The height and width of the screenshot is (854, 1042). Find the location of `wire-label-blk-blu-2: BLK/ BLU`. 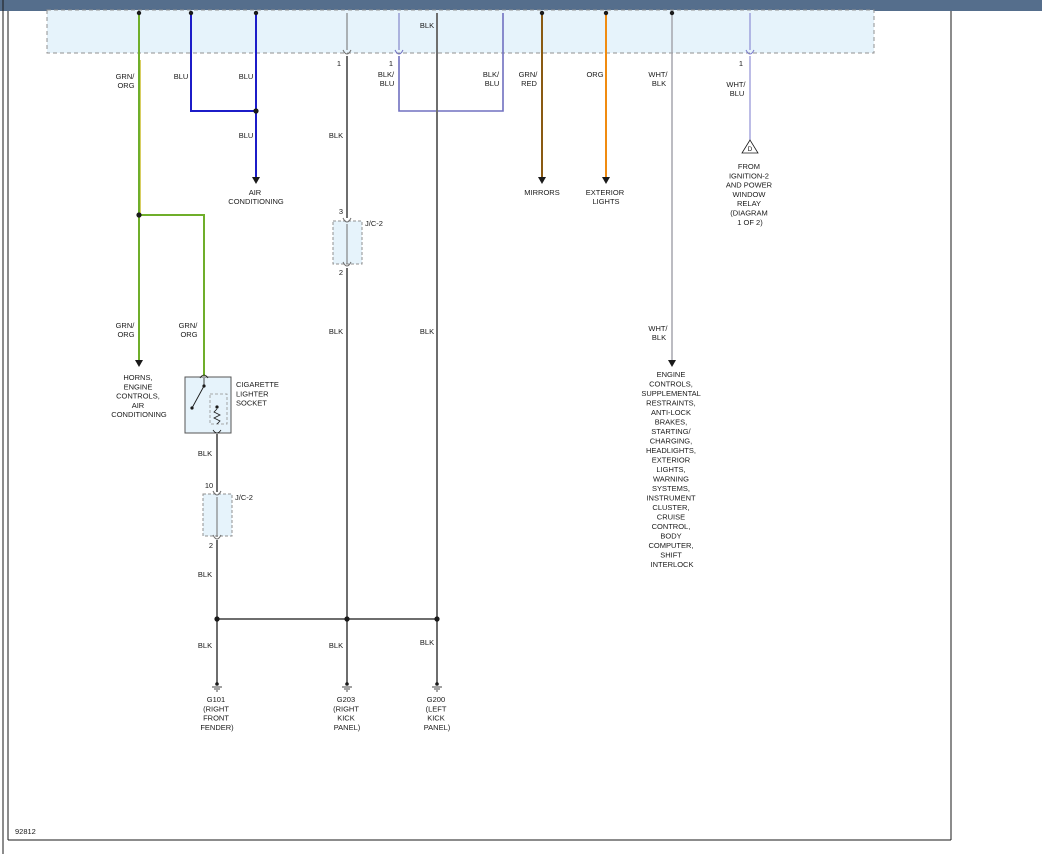

wire-label-blk-blu-2: BLK/ BLU is located at coordinates (492, 79).